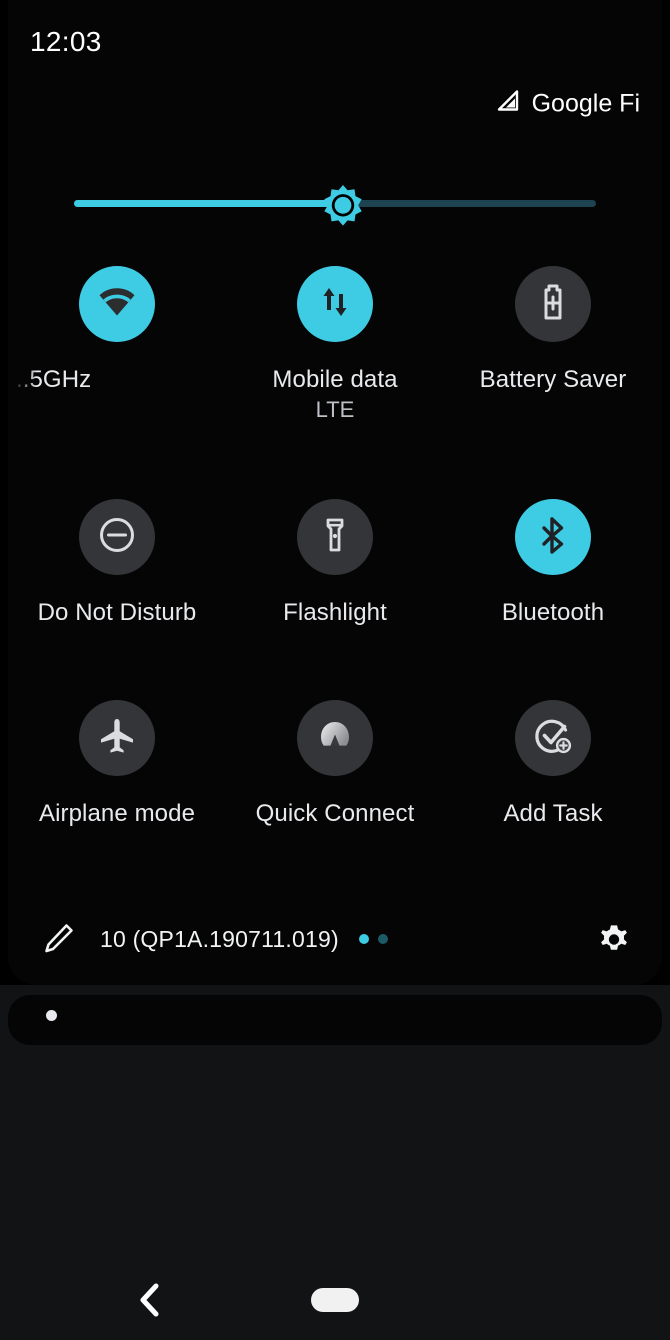 The height and width of the screenshot is (1340, 670). Describe the element at coordinates (51, 1015) in the screenshot. I see `notification-dot` at that location.